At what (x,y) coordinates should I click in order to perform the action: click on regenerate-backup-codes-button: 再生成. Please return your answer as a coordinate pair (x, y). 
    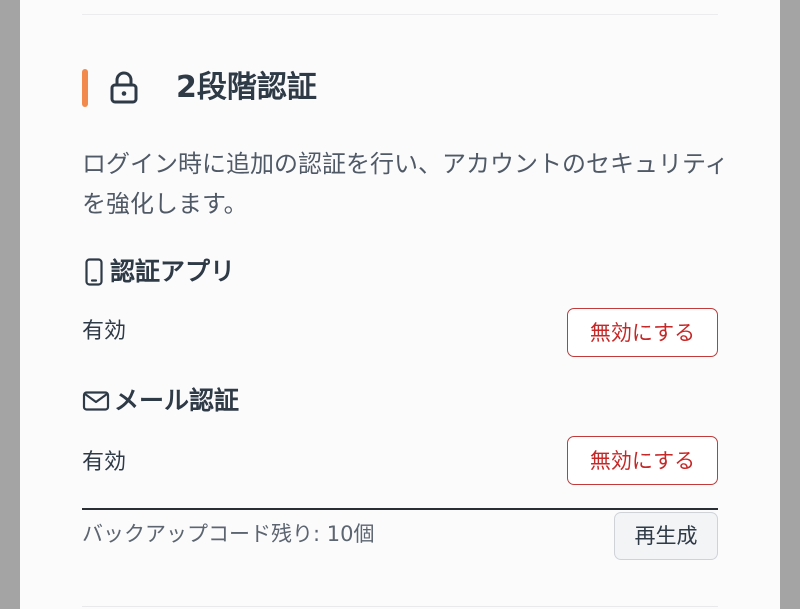
    Looking at the image, I should click on (666, 536).